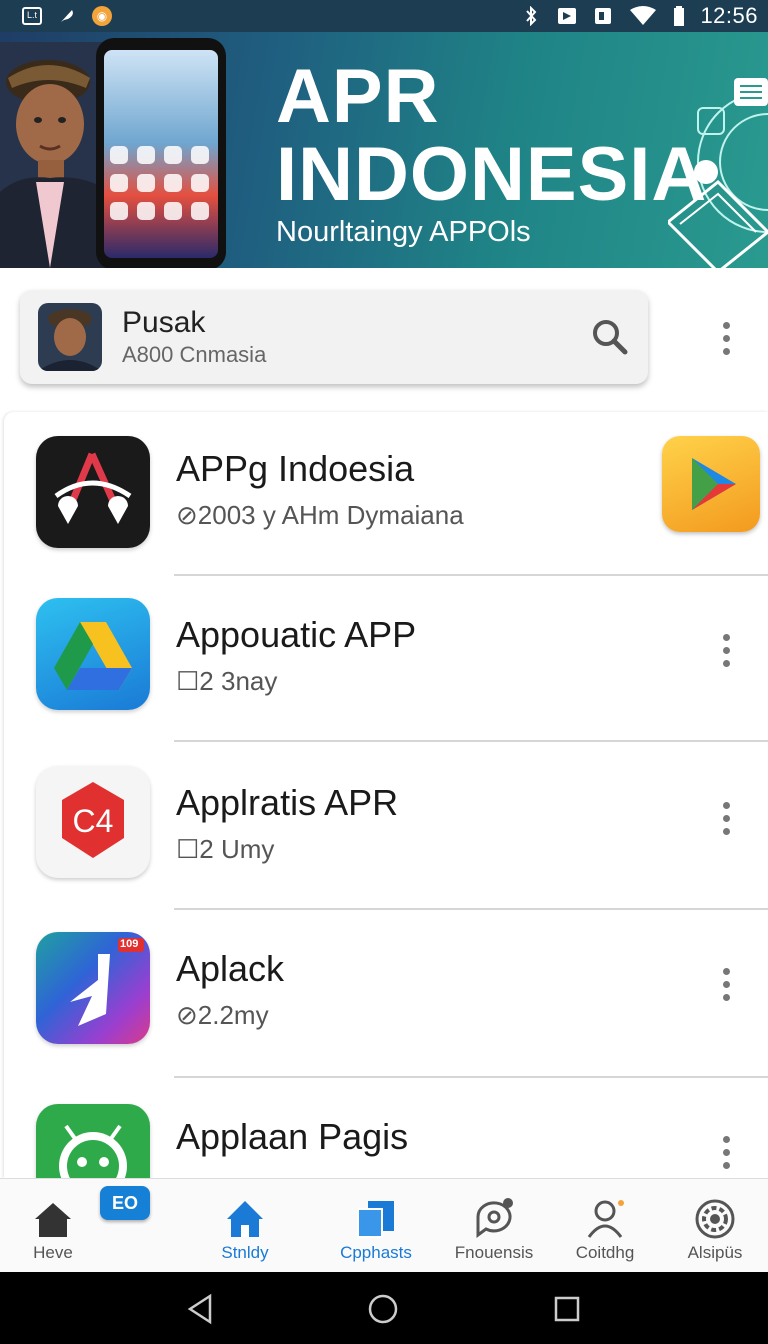 This screenshot has height=1344, width=768. I want to click on search-card: Pusak A800 Cnmasia, so click(334, 337).